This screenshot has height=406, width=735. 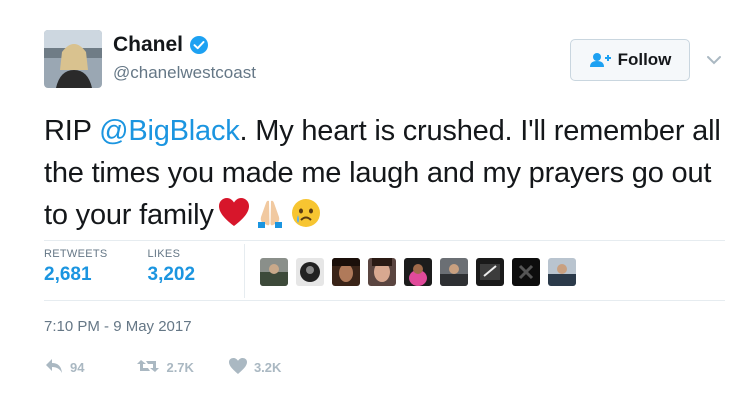 I want to click on like-button: 3.2K, so click(x=254, y=367).